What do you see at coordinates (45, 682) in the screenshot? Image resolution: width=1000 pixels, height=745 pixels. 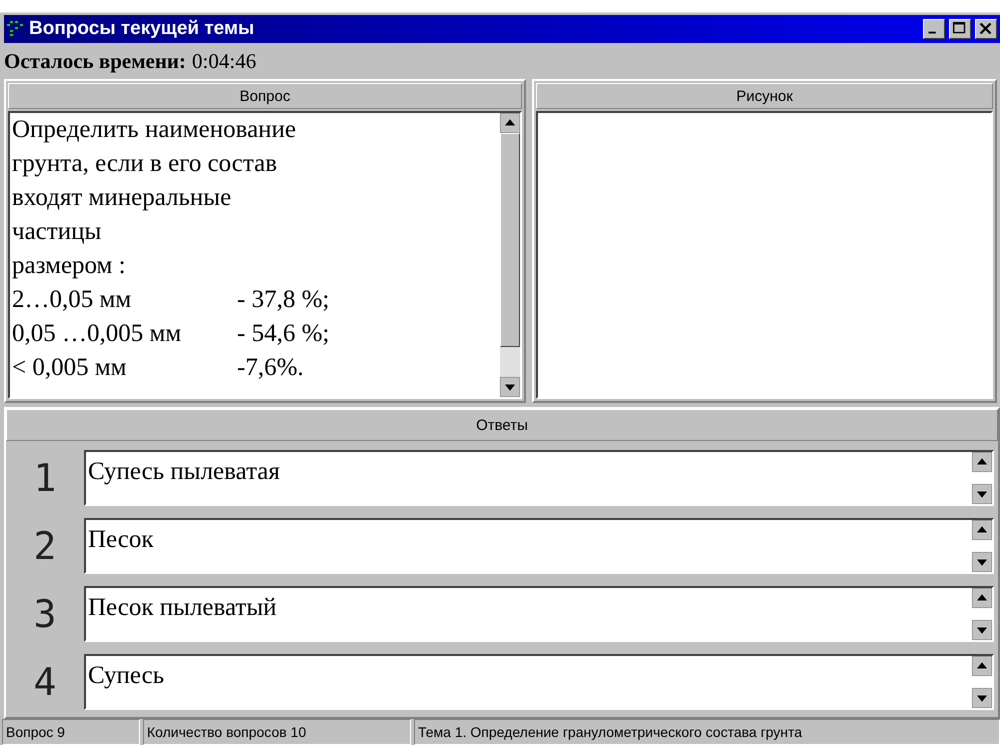 I see `answer-number: 4` at bounding box center [45, 682].